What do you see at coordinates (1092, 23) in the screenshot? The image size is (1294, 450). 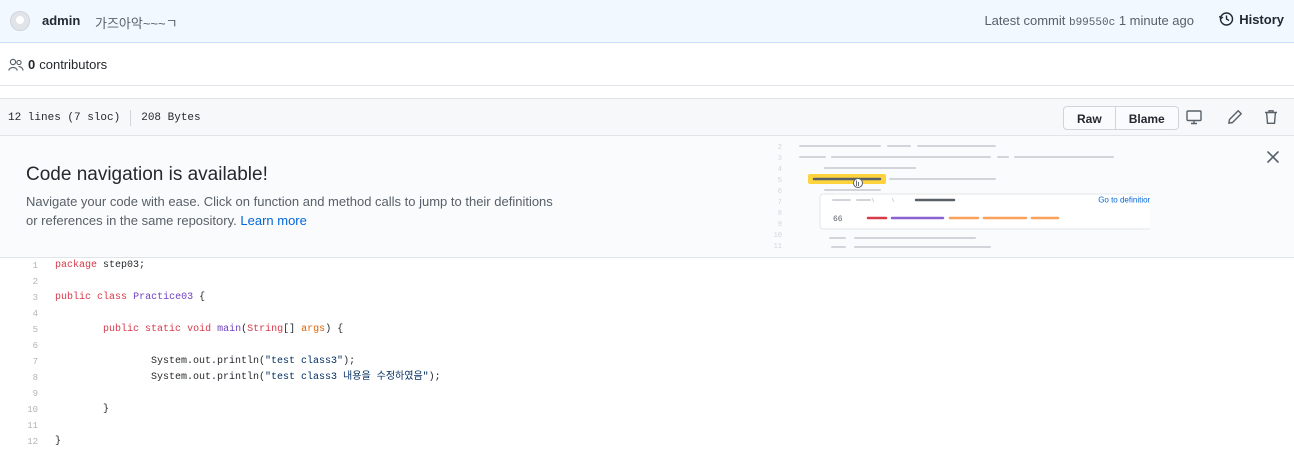 I see `commit-sha-link: b99550c` at bounding box center [1092, 23].